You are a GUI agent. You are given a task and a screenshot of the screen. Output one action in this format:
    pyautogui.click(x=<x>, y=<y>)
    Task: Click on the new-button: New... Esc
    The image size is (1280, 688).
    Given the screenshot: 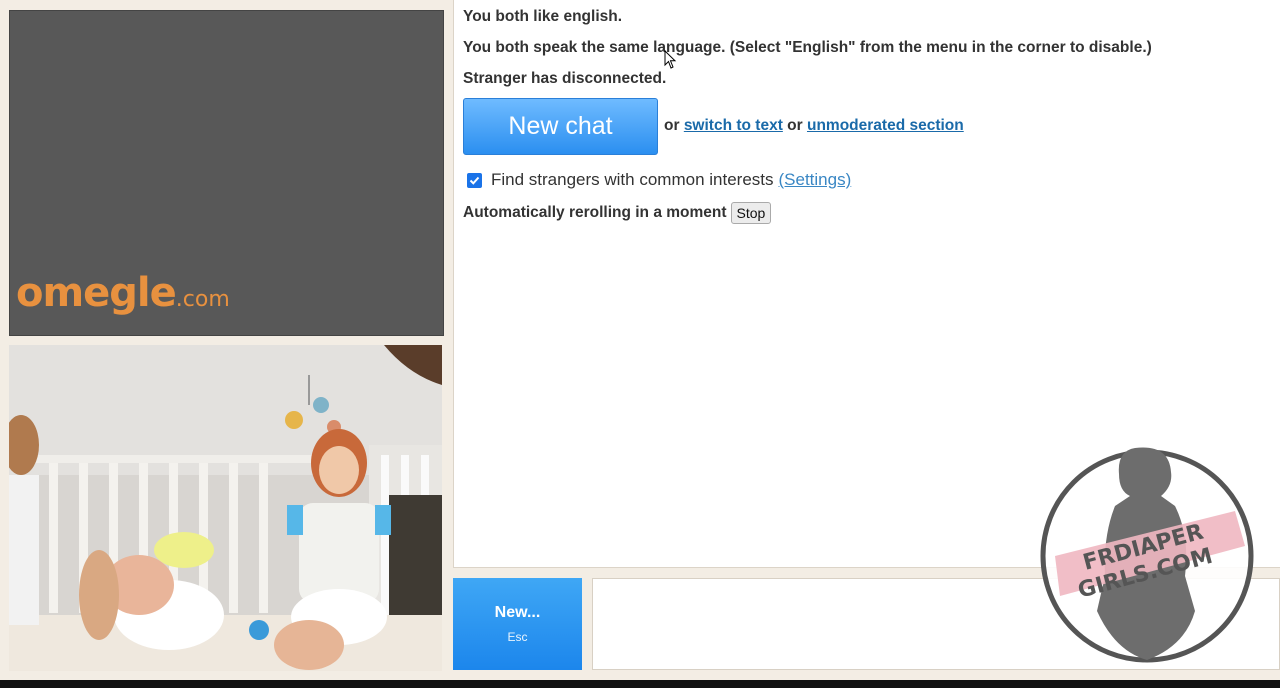 What is the action you would take?
    pyautogui.click(x=517, y=624)
    